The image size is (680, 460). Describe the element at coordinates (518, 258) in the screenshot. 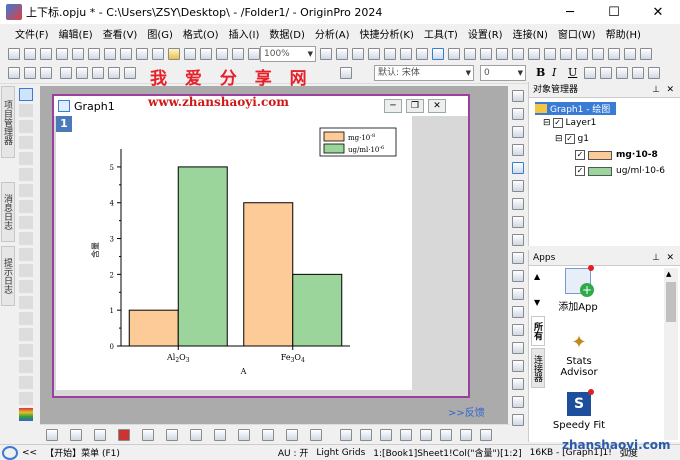

I see `scale-bar-icon` at that location.